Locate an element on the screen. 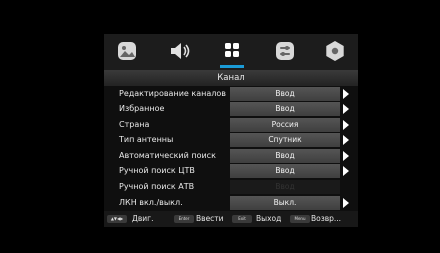 This screenshot has height=253, width=440. menu-row-manual-search-dtv: Ручной поиск ЦТВ Ввод is located at coordinates (231, 171).